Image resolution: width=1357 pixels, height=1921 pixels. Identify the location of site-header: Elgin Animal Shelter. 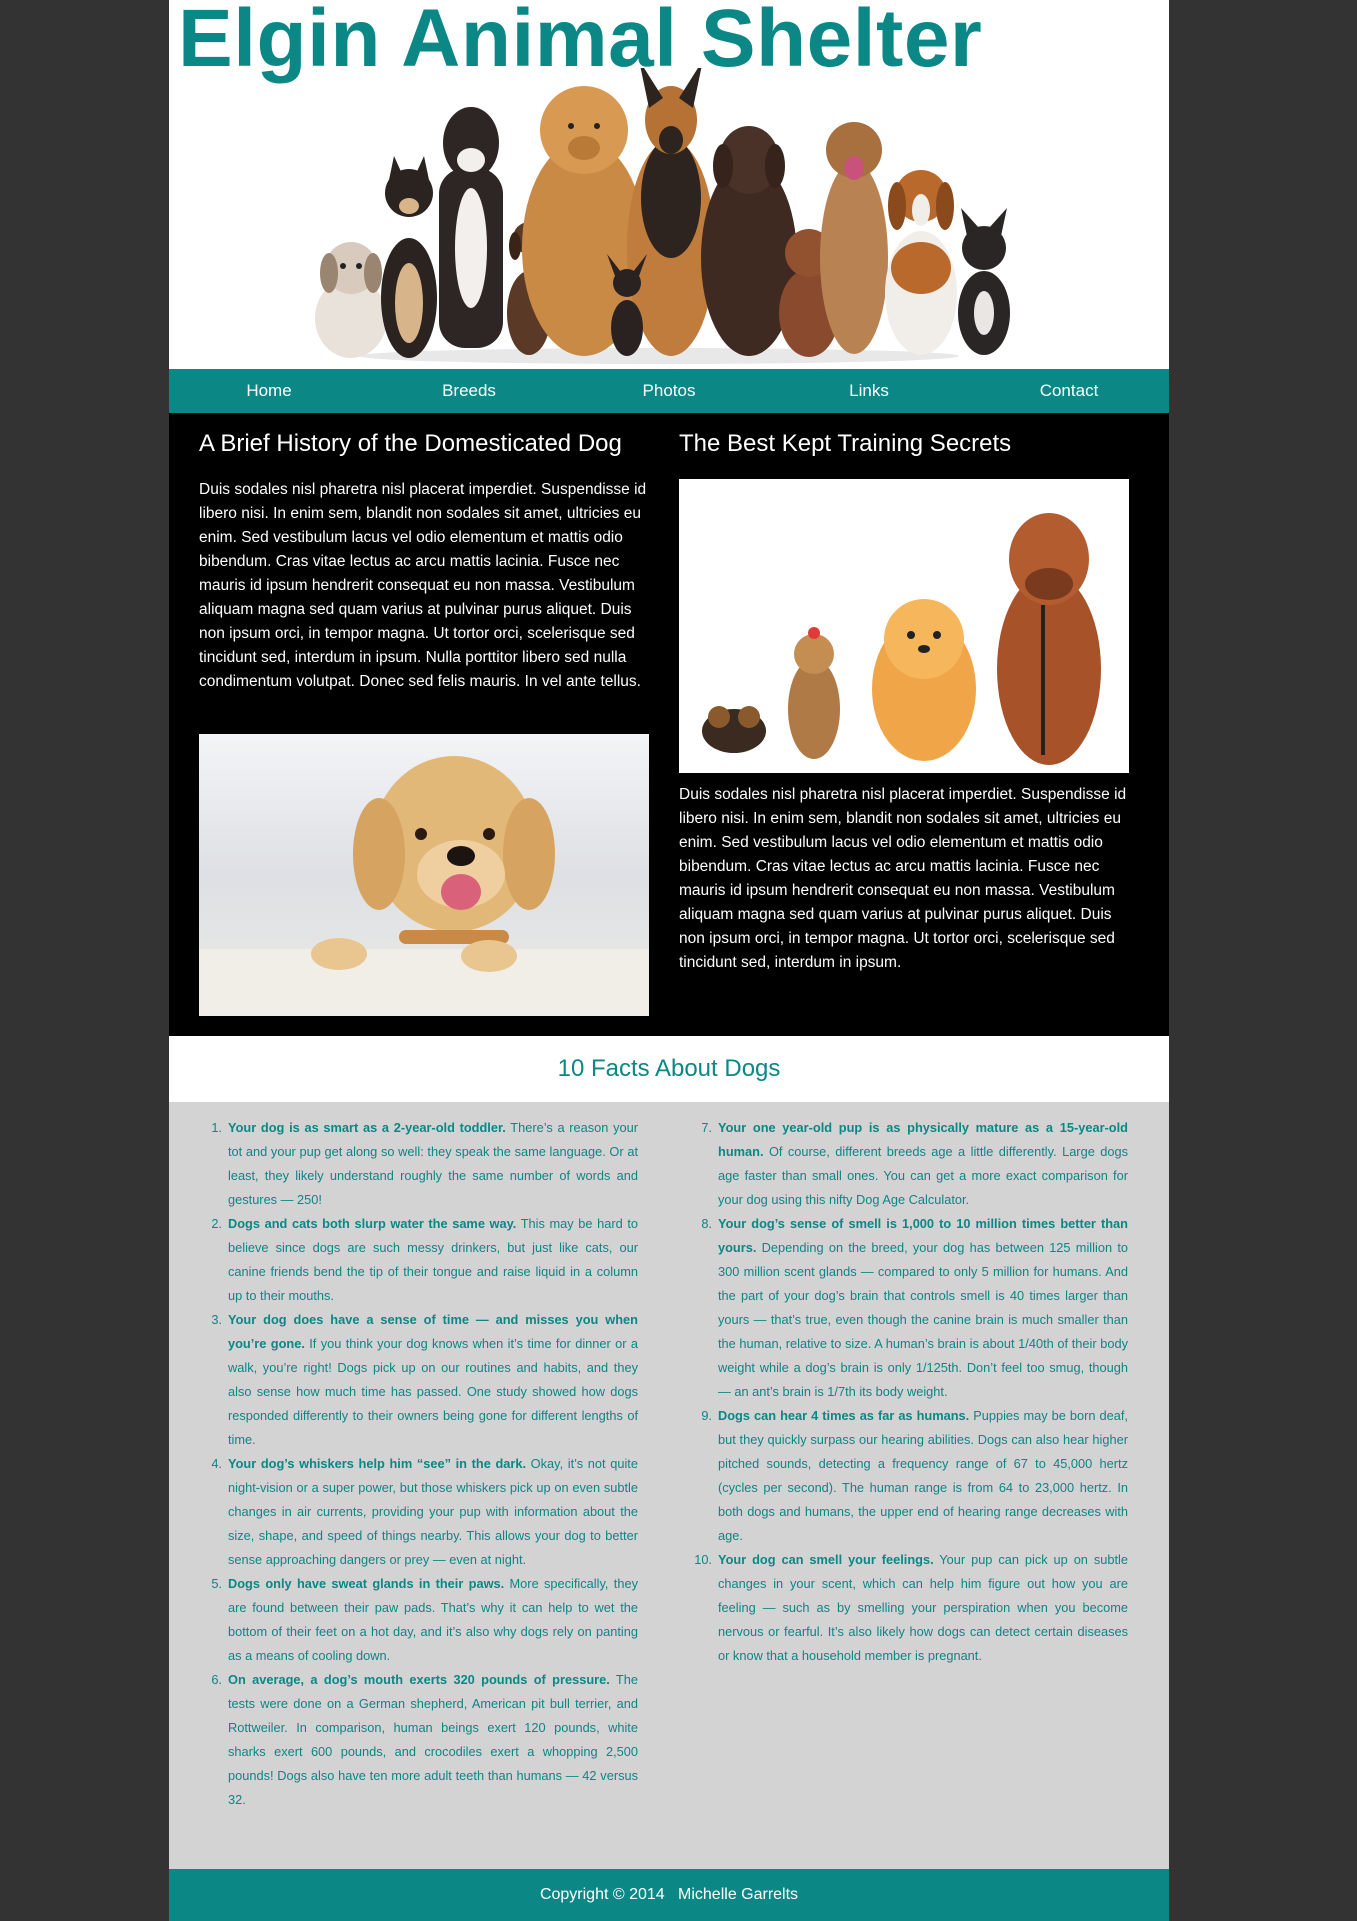
(669, 184).